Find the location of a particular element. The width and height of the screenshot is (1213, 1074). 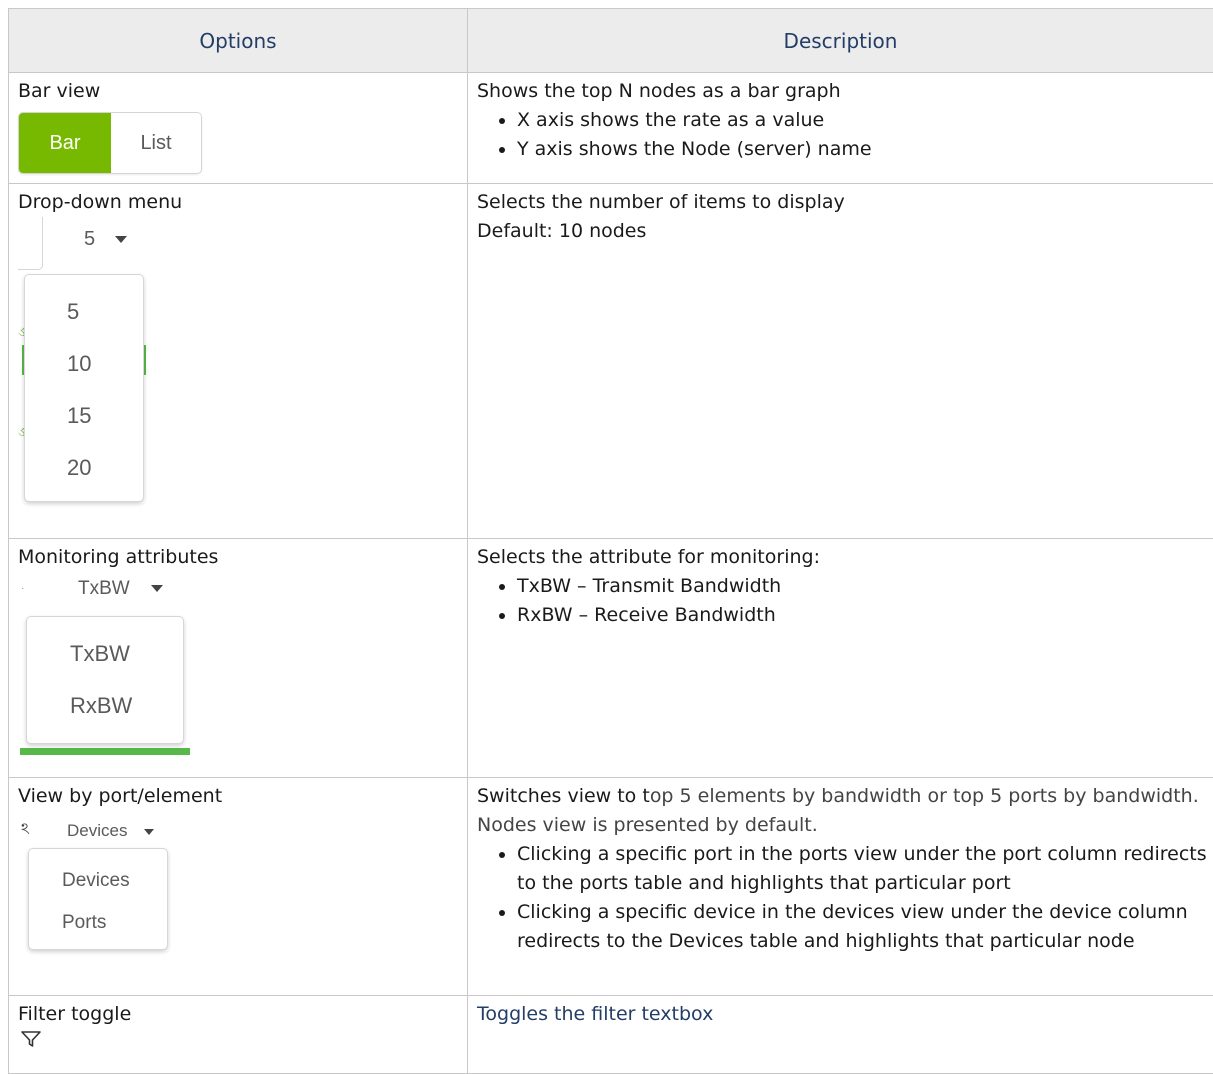

view-dropdown-menu: Devices Ports is located at coordinates (98, 899).